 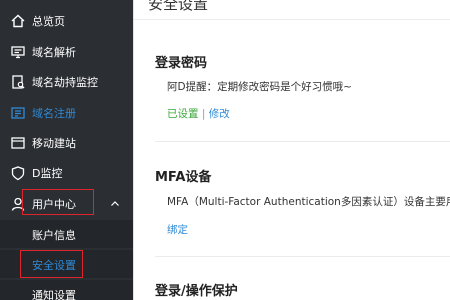 I want to click on mfa-section-title: MFA设备, so click(x=183, y=177).